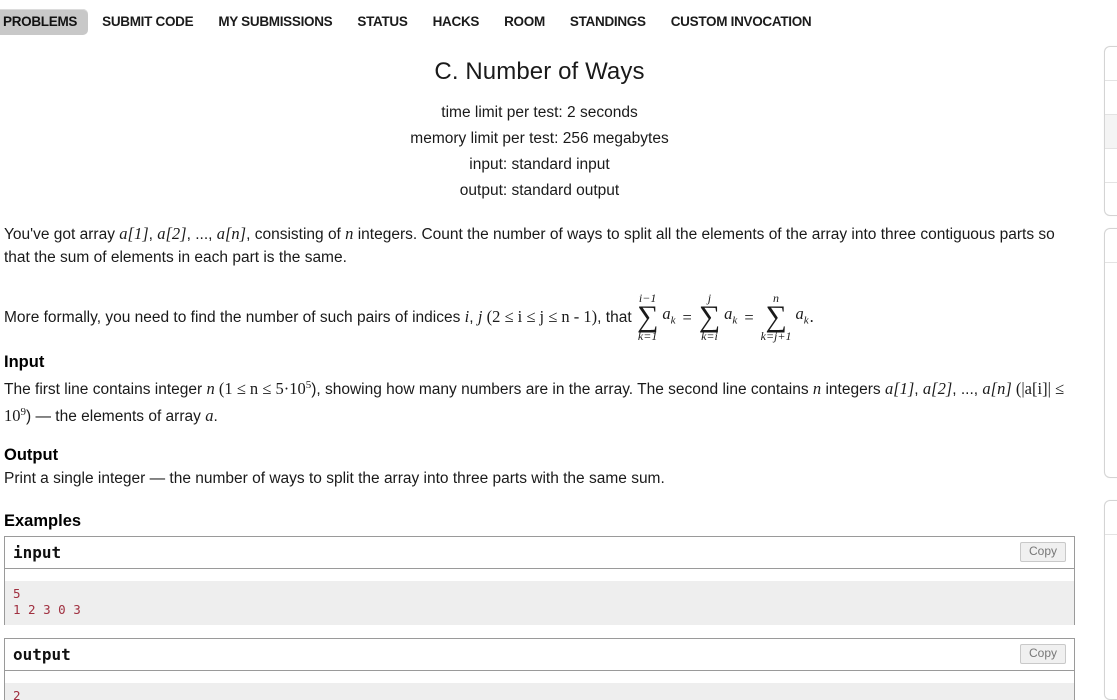  Describe the element at coordinates (153, 234) in the screenshot. I see `stmt-sep-1: ,` at that location.